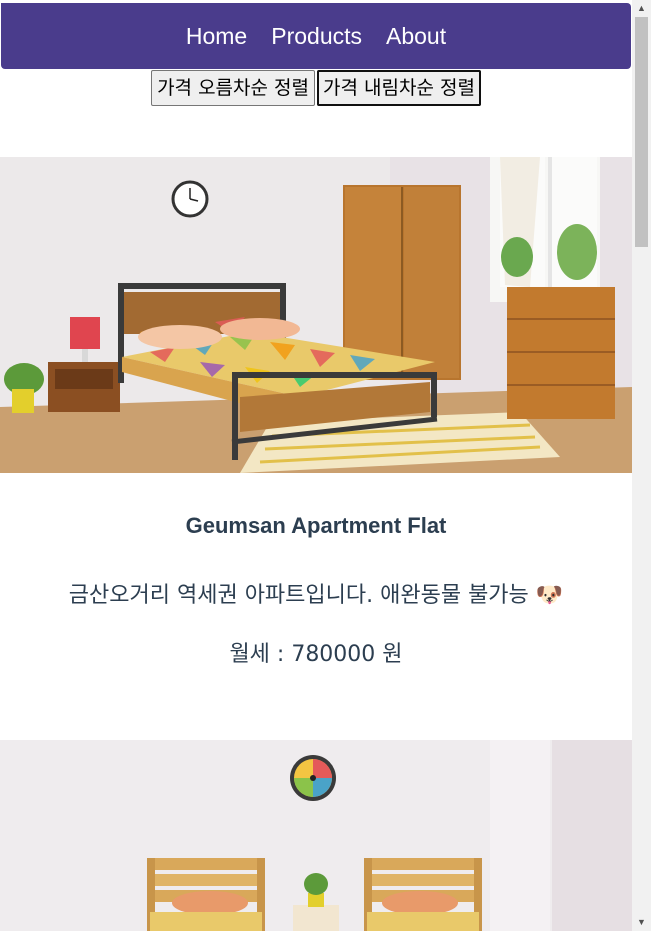 This screenshot has height=931, width=651. I want to click on nav-products-link: Products, so click(316, 36).